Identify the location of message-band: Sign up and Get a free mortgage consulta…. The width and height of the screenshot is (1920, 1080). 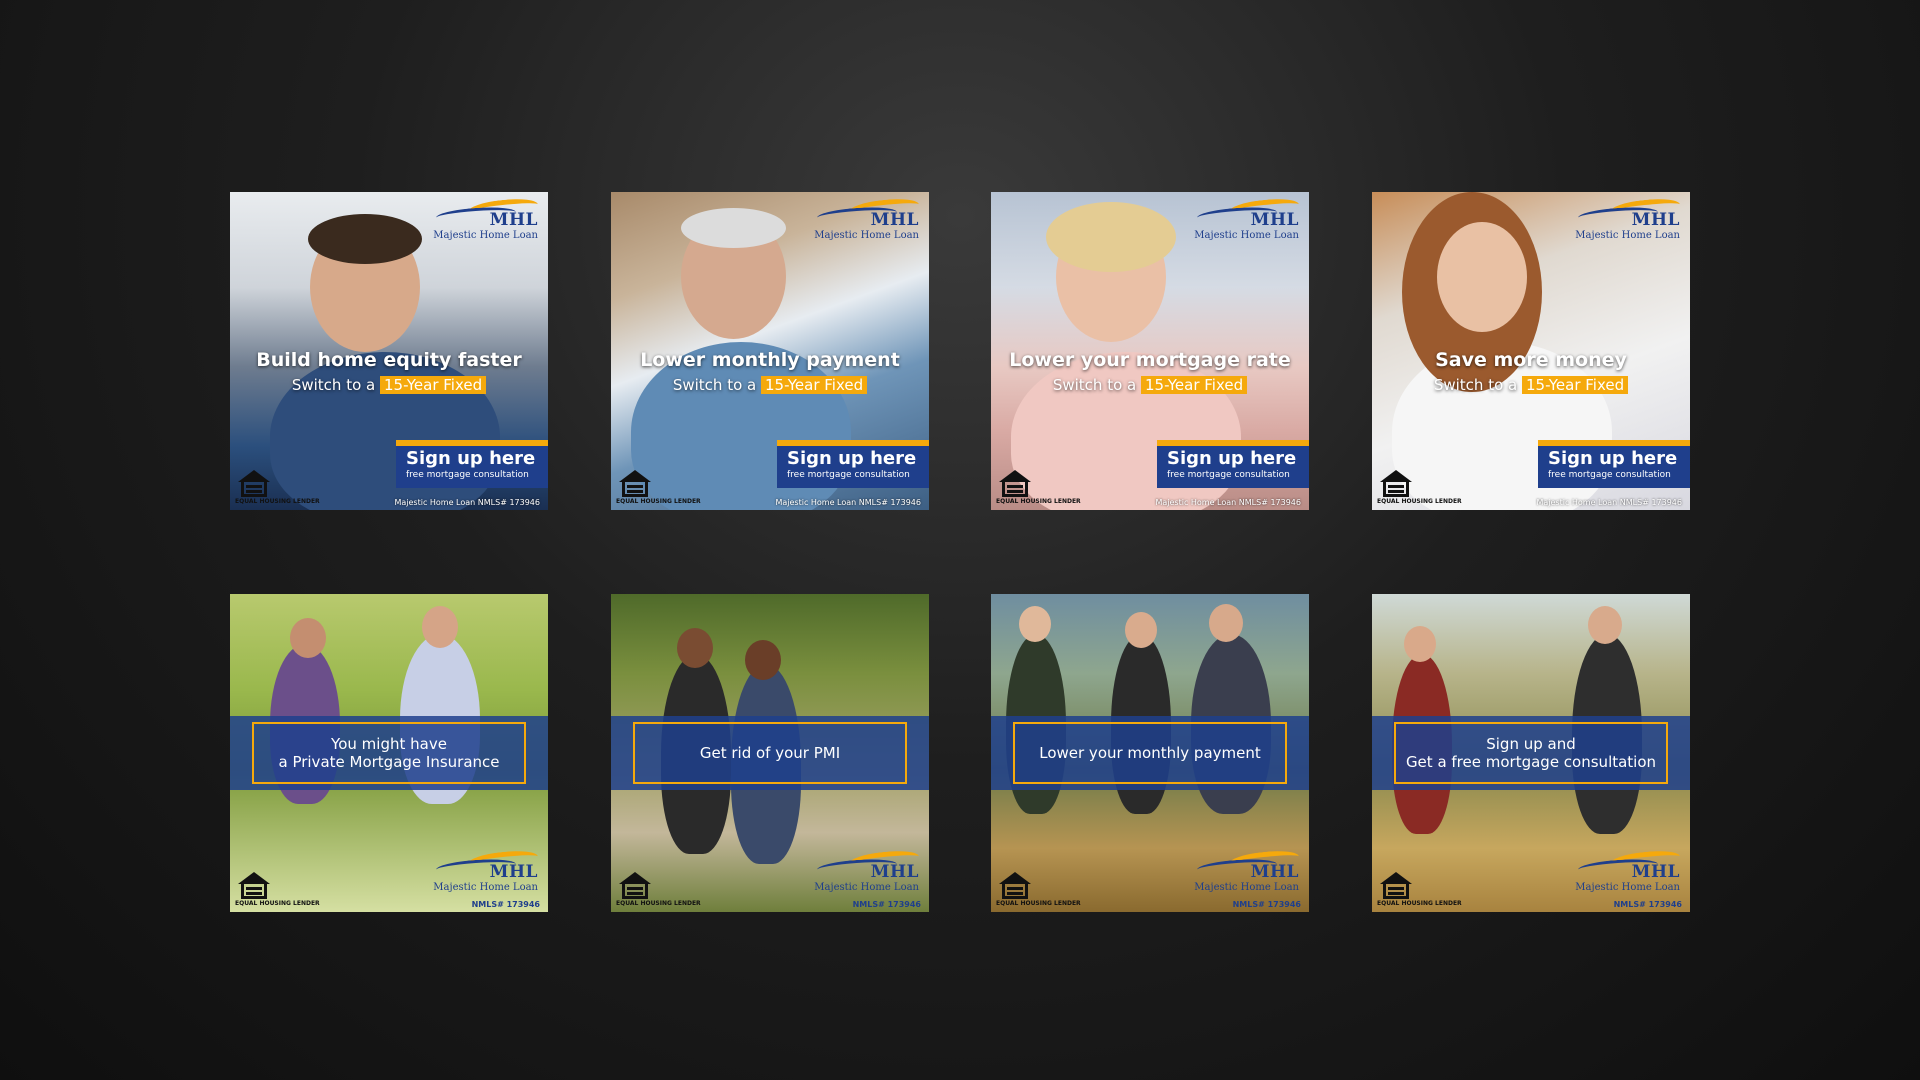
(1531, 753).